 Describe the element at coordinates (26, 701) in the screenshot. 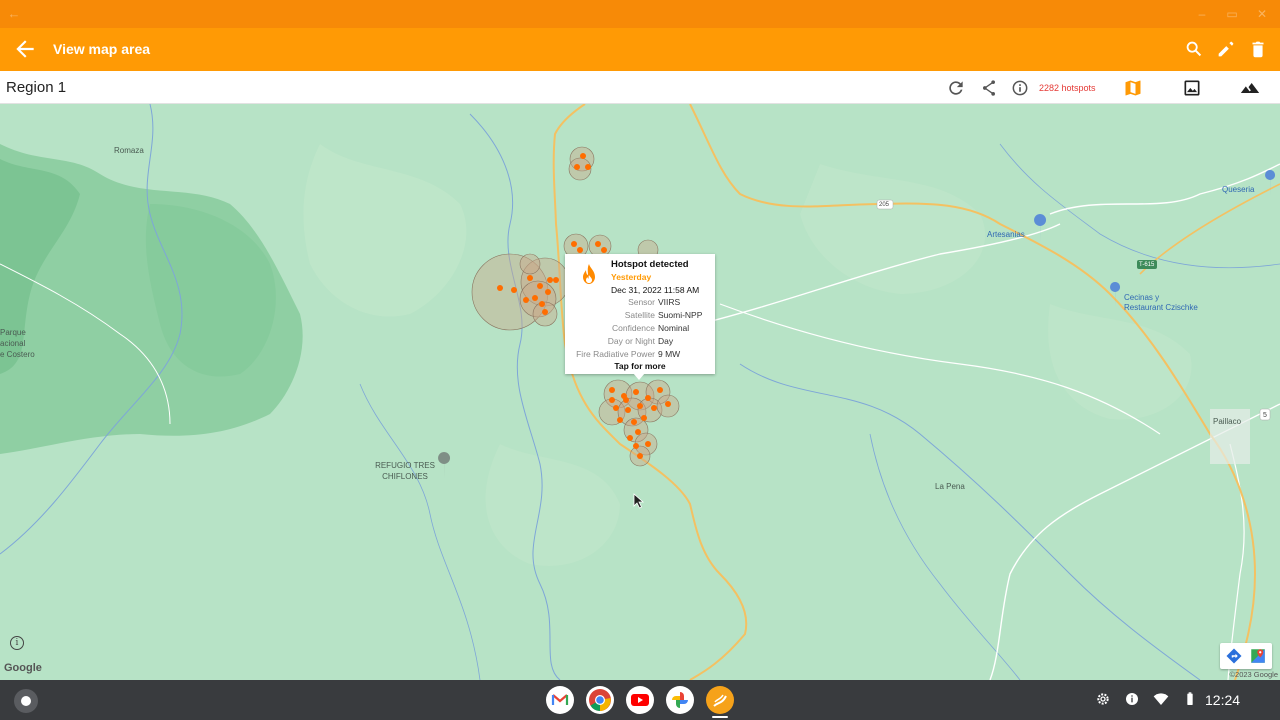

I see `launcher-button` at that location.